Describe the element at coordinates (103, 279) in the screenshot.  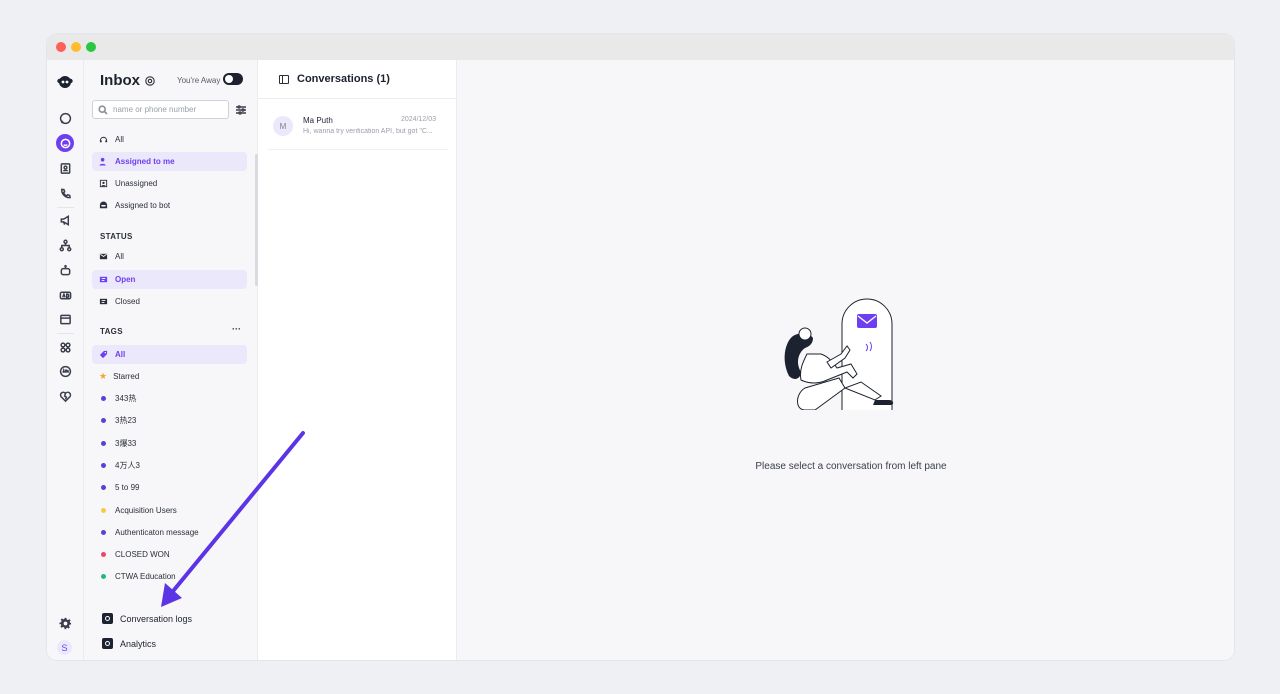
I see `open-status-icon` at that location.